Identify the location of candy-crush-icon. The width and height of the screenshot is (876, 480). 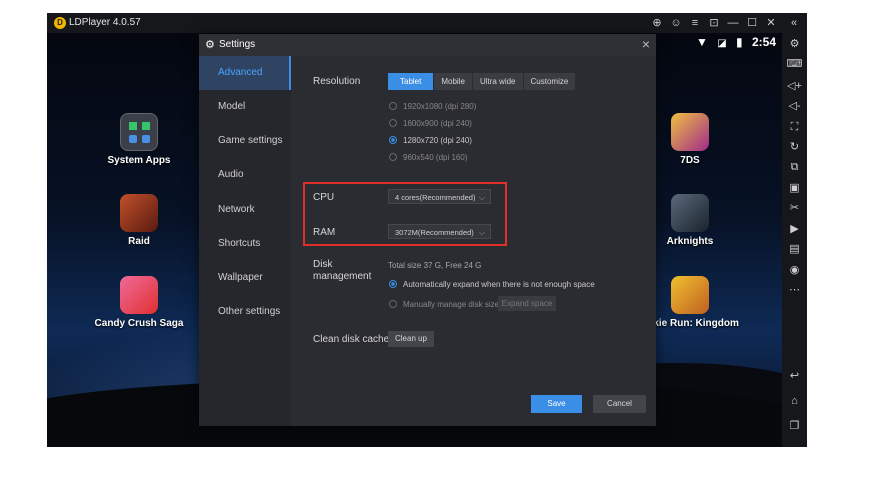
(139, 295).